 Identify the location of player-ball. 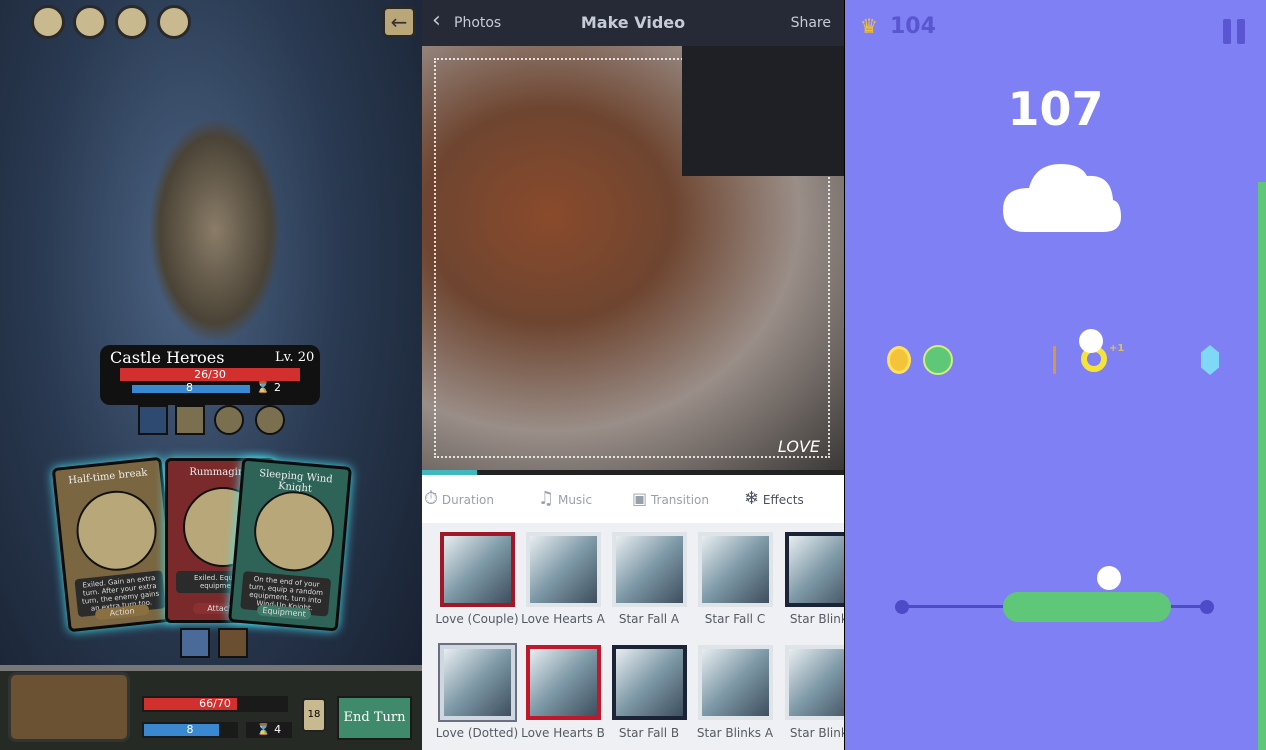
(1109, 578).